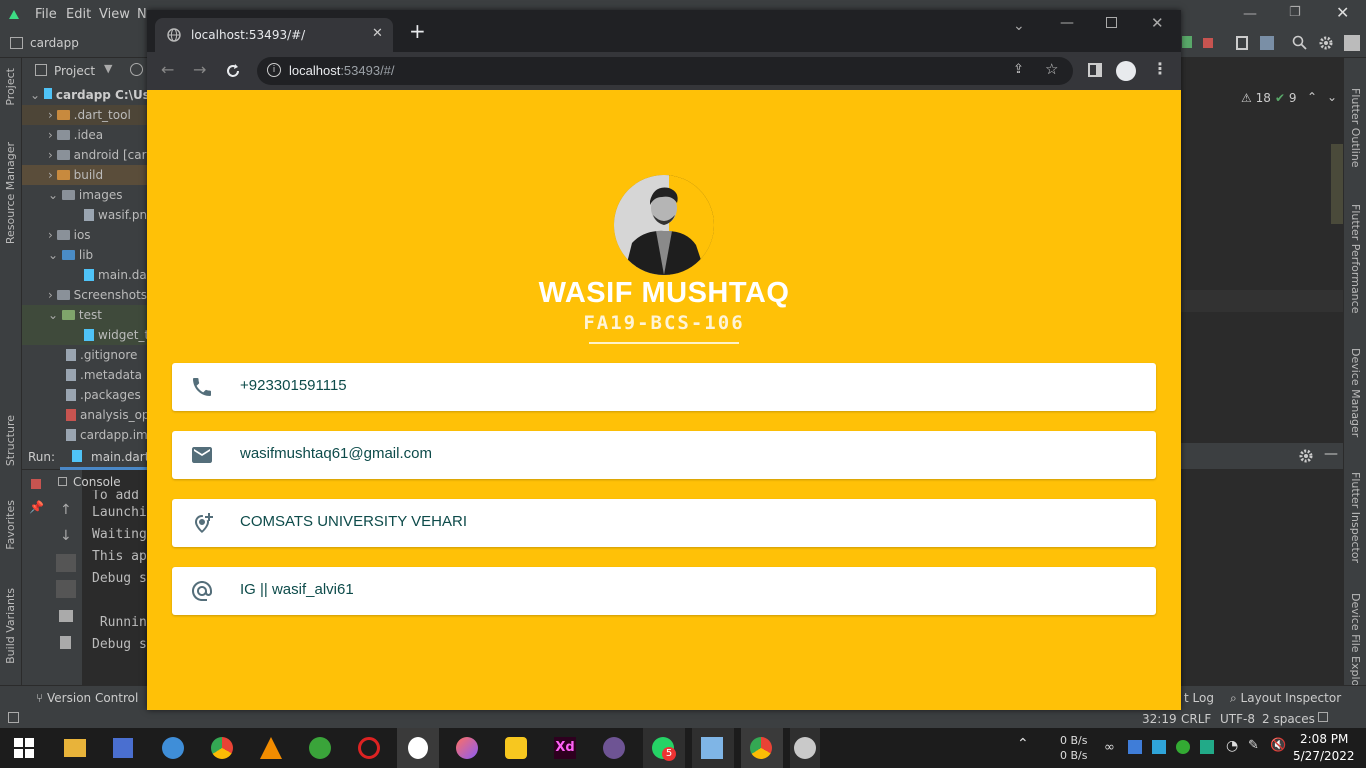 This screenshot has width=1366, height=768. What do you see at coordinates (84, 415) in the screenshot?
I see `tree-item-analysis-options: analysis_opt` at bounding box center [84, 415].